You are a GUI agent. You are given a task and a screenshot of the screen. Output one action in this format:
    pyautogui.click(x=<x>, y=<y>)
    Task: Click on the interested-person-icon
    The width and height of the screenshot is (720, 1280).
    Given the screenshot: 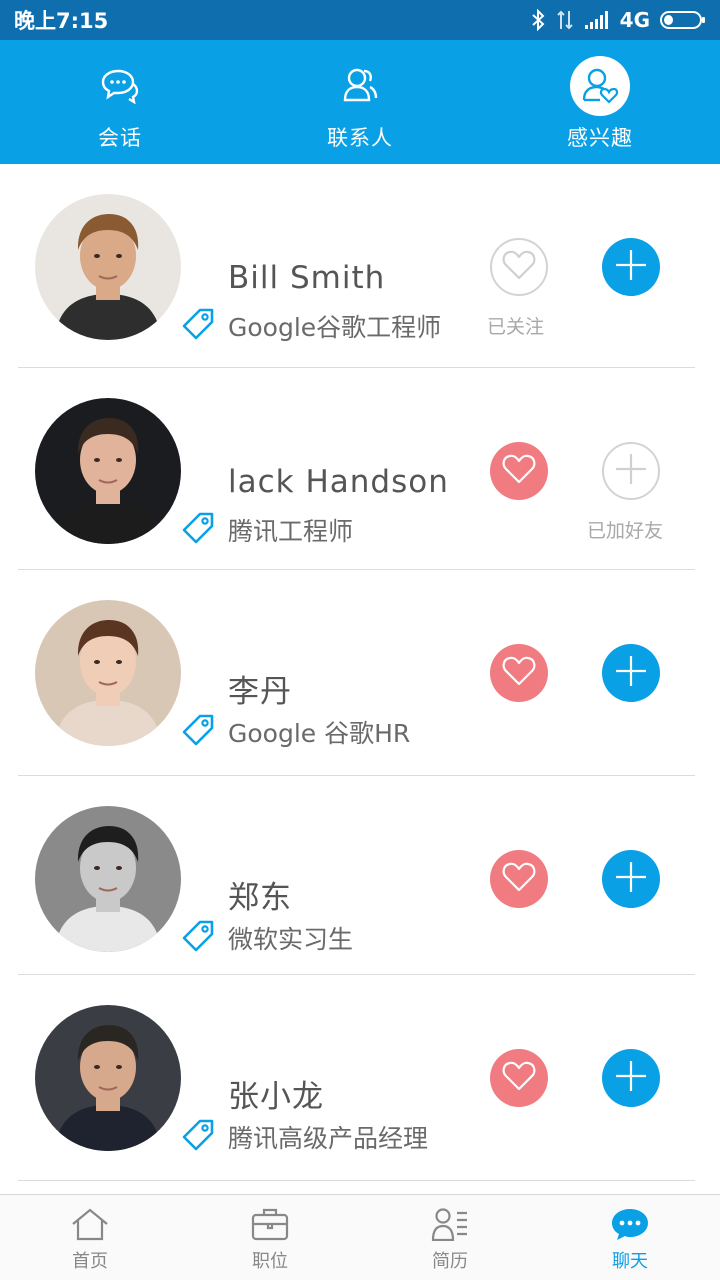 What is the action you would take?
    pyautogui.click(x=600, y=86)
    